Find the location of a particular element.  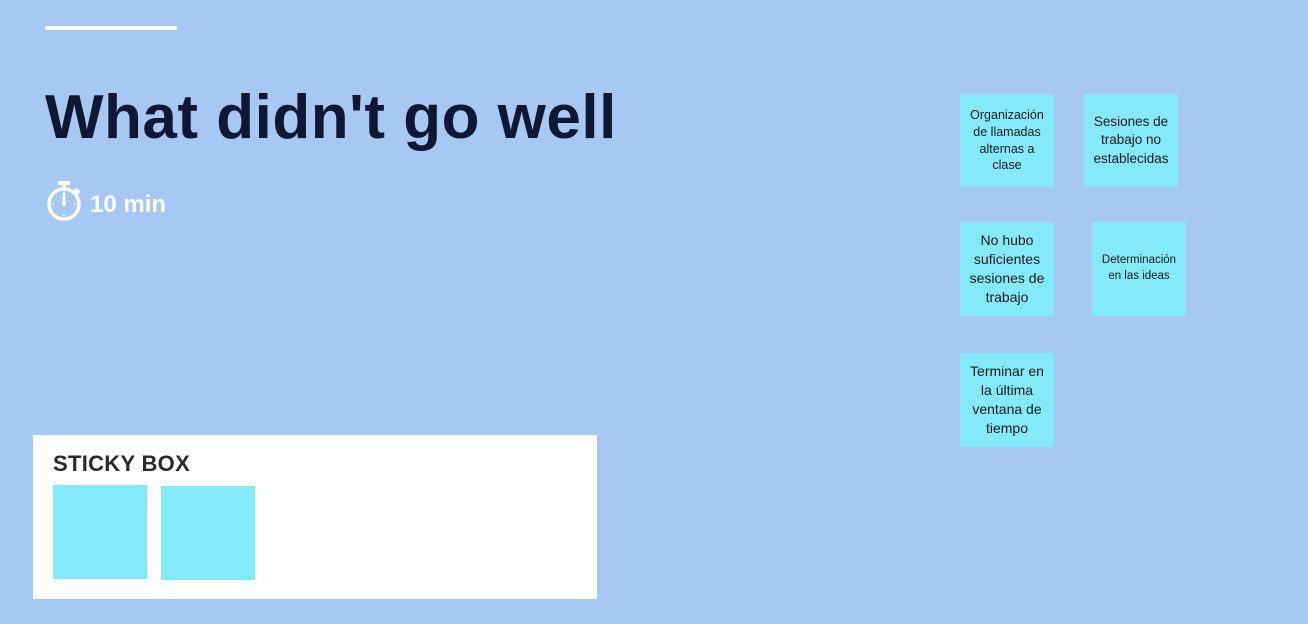

page-title: What didn't go well is located at coordinates (331, 117).